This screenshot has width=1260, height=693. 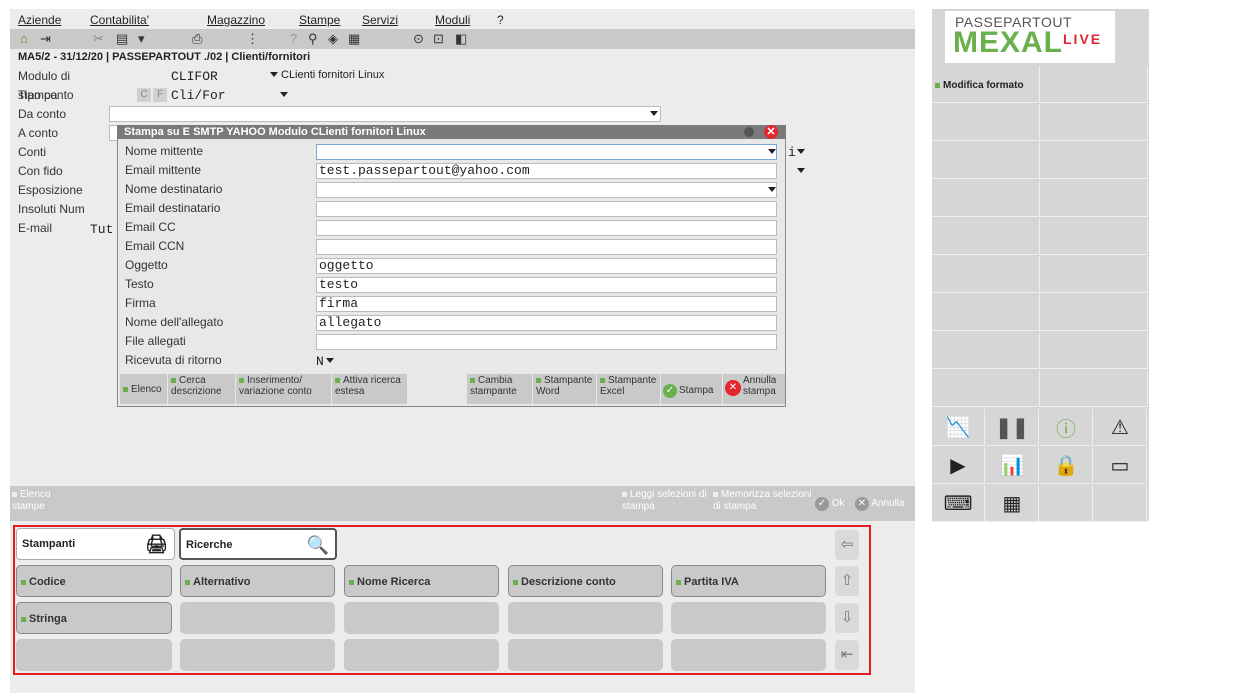 I want to click on stampante-word-button: Stampante Word, so click(x=564, y=389).